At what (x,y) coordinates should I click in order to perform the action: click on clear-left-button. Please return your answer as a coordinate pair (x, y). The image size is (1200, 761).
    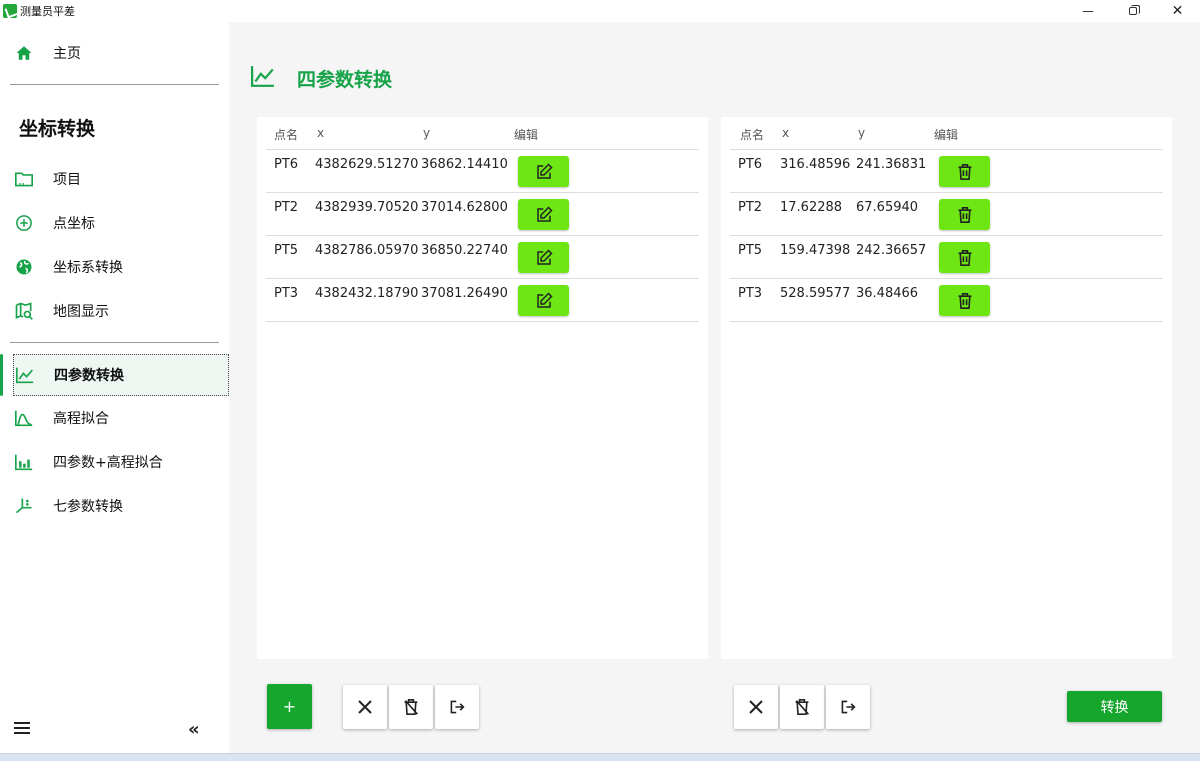
    Looking at the image, I should click on (365, 707).